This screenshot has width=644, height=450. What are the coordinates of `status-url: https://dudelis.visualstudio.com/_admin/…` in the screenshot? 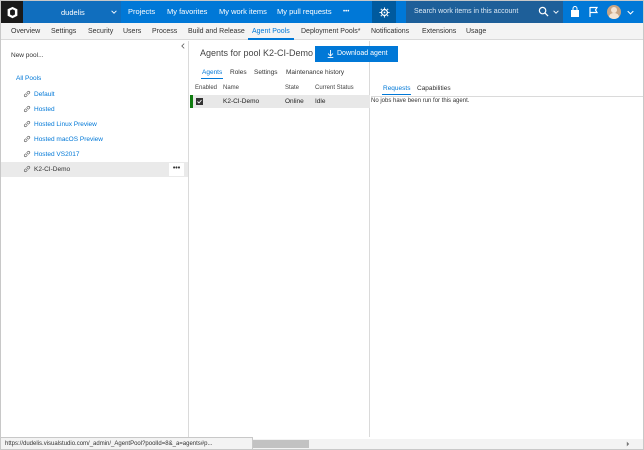 It's located at (109, 444).